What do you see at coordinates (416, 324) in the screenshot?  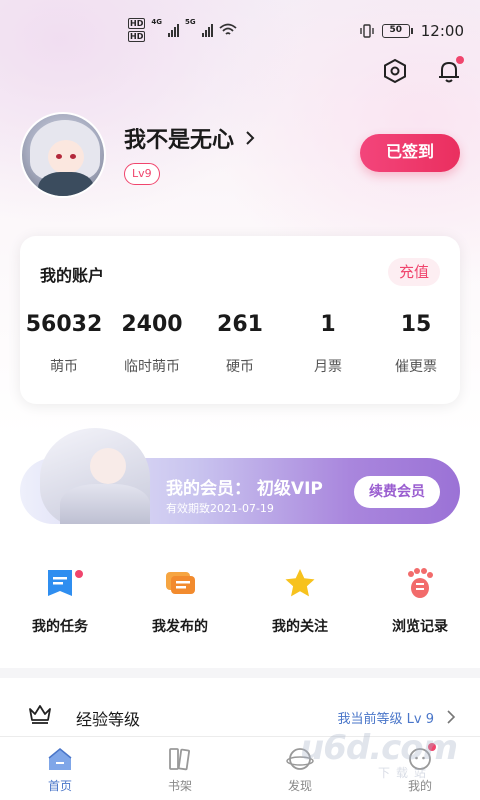 I see `stat-value: 15` at bounding box center [416, 324].